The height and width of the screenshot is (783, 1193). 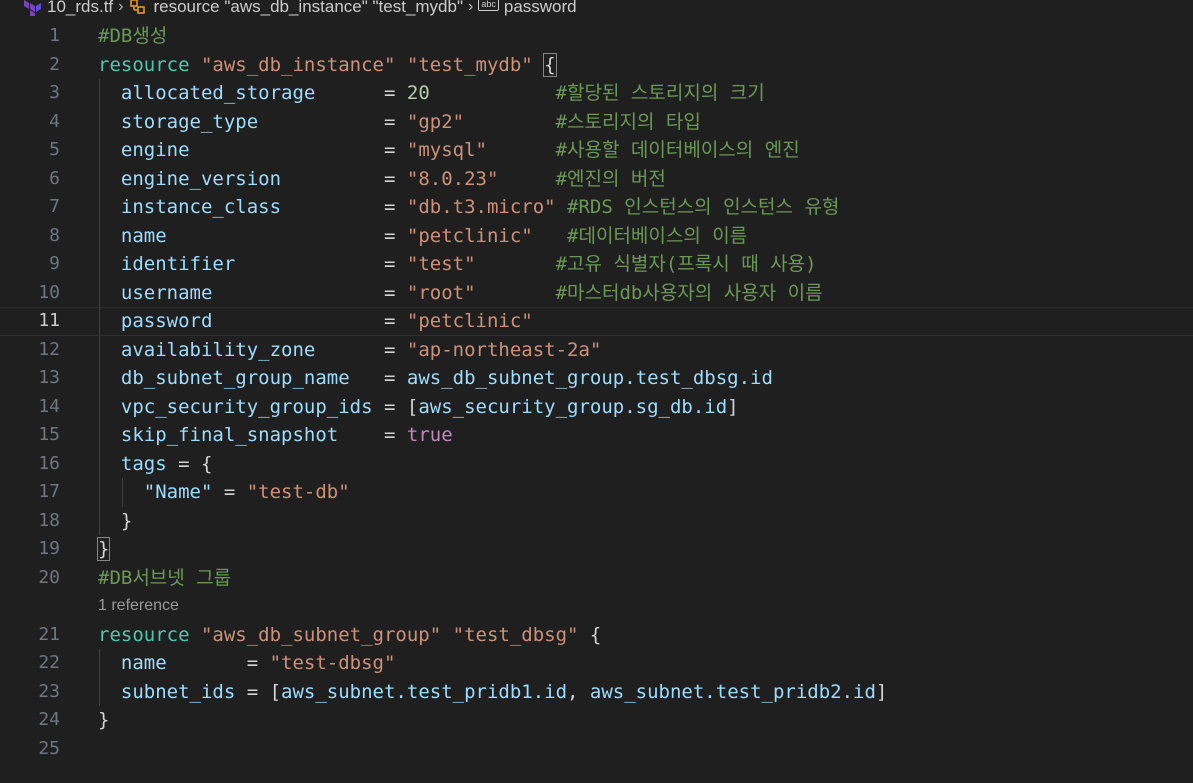 I want to click on code-line: 20 #DB서브넷 그룹, so click(x=596, y=578).